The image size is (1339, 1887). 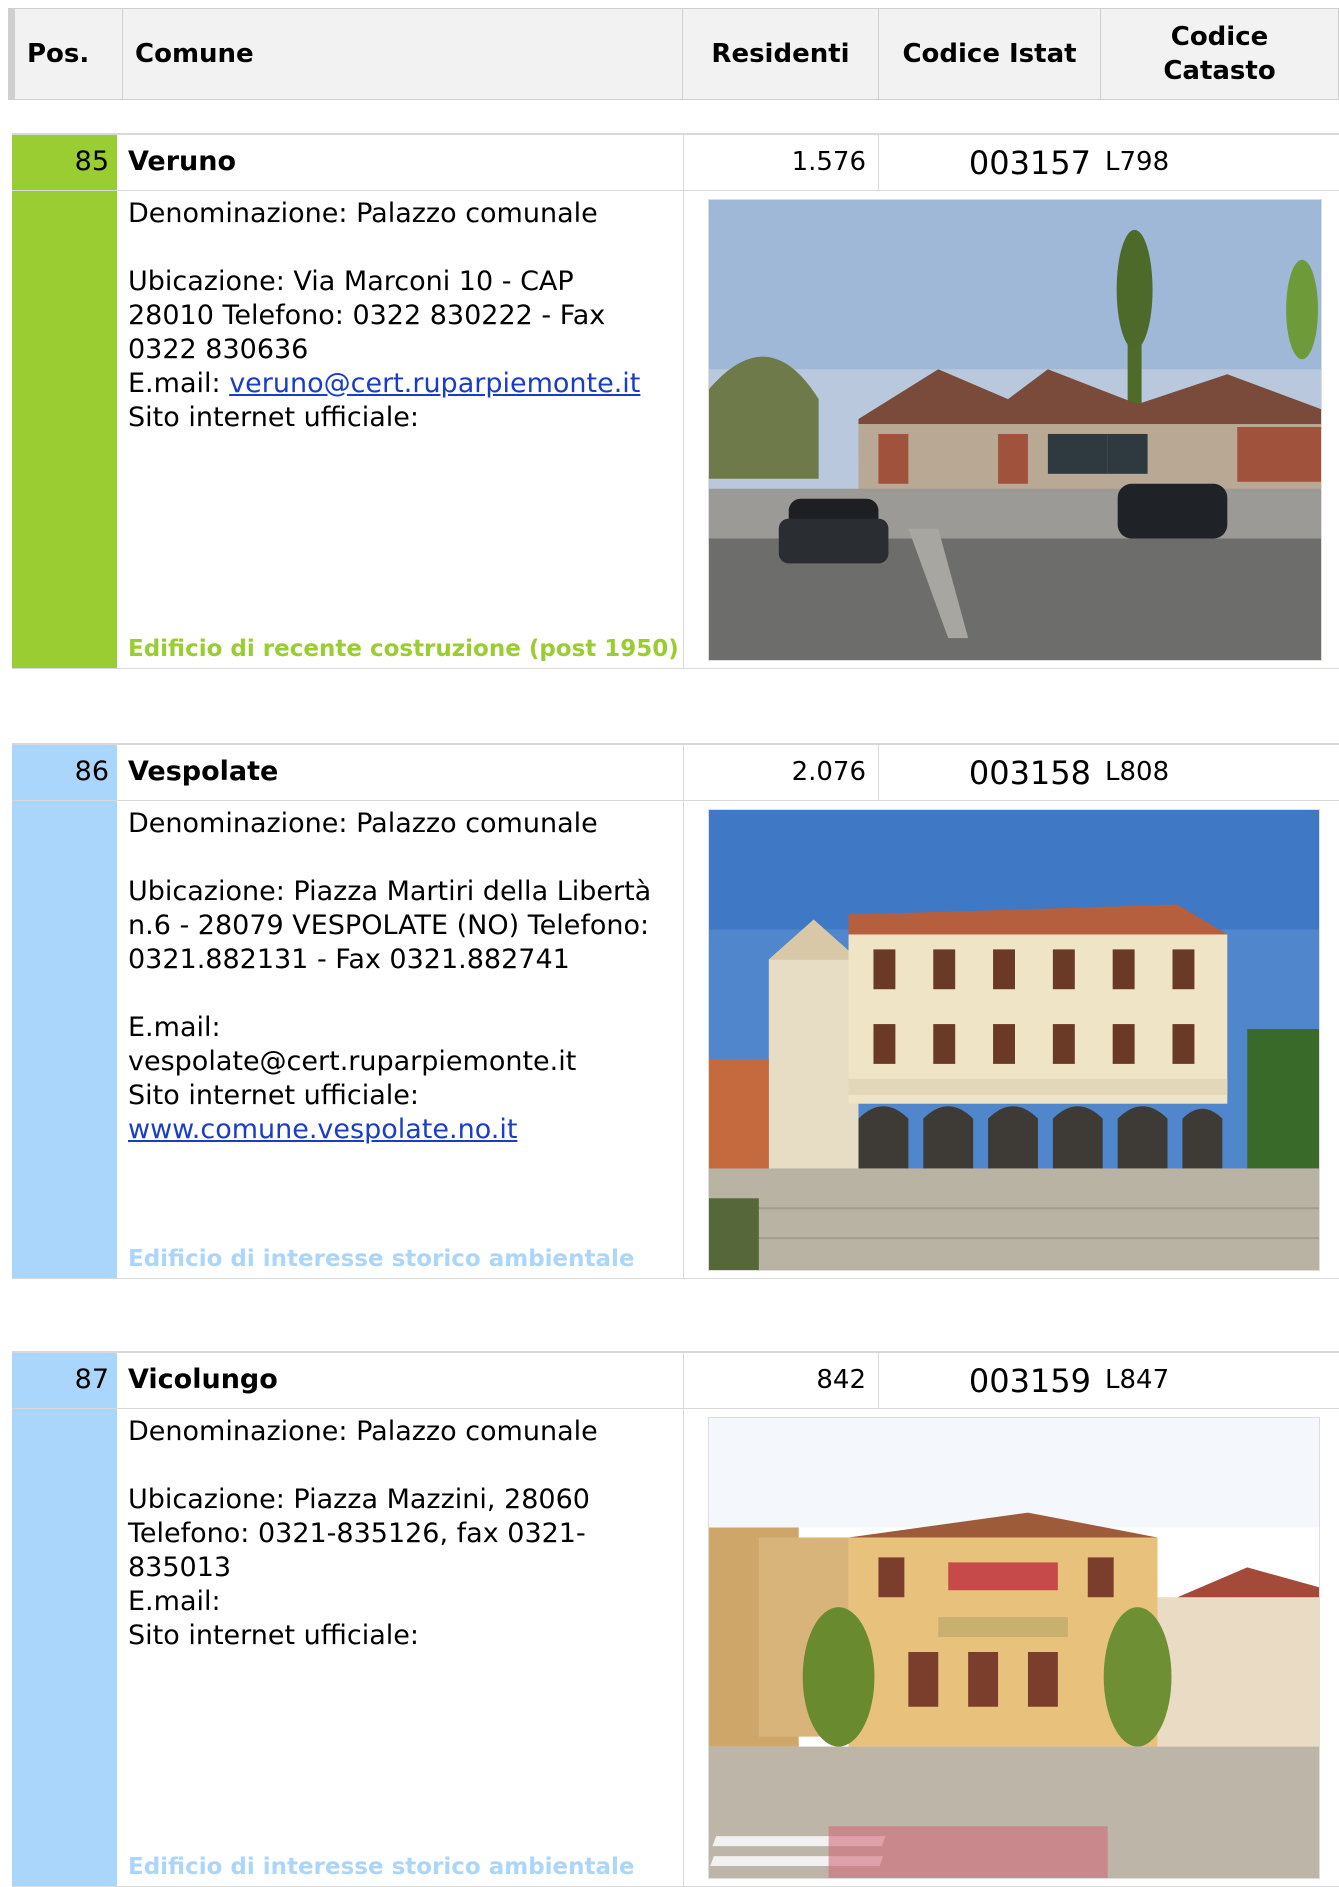 I want to click on catasto-code: L798, so click(x=1137, y=162).